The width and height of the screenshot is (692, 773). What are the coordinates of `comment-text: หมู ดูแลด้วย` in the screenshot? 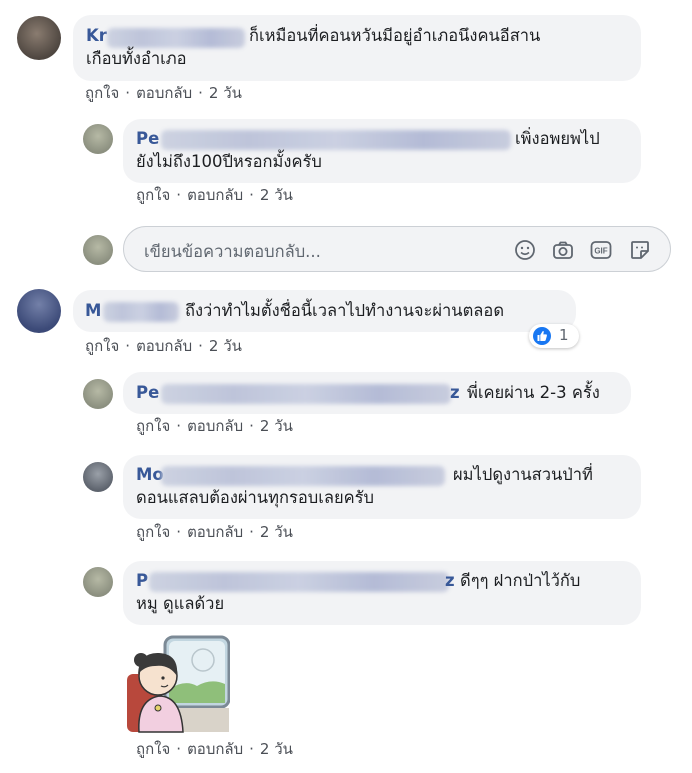 It's located at (180, 603).